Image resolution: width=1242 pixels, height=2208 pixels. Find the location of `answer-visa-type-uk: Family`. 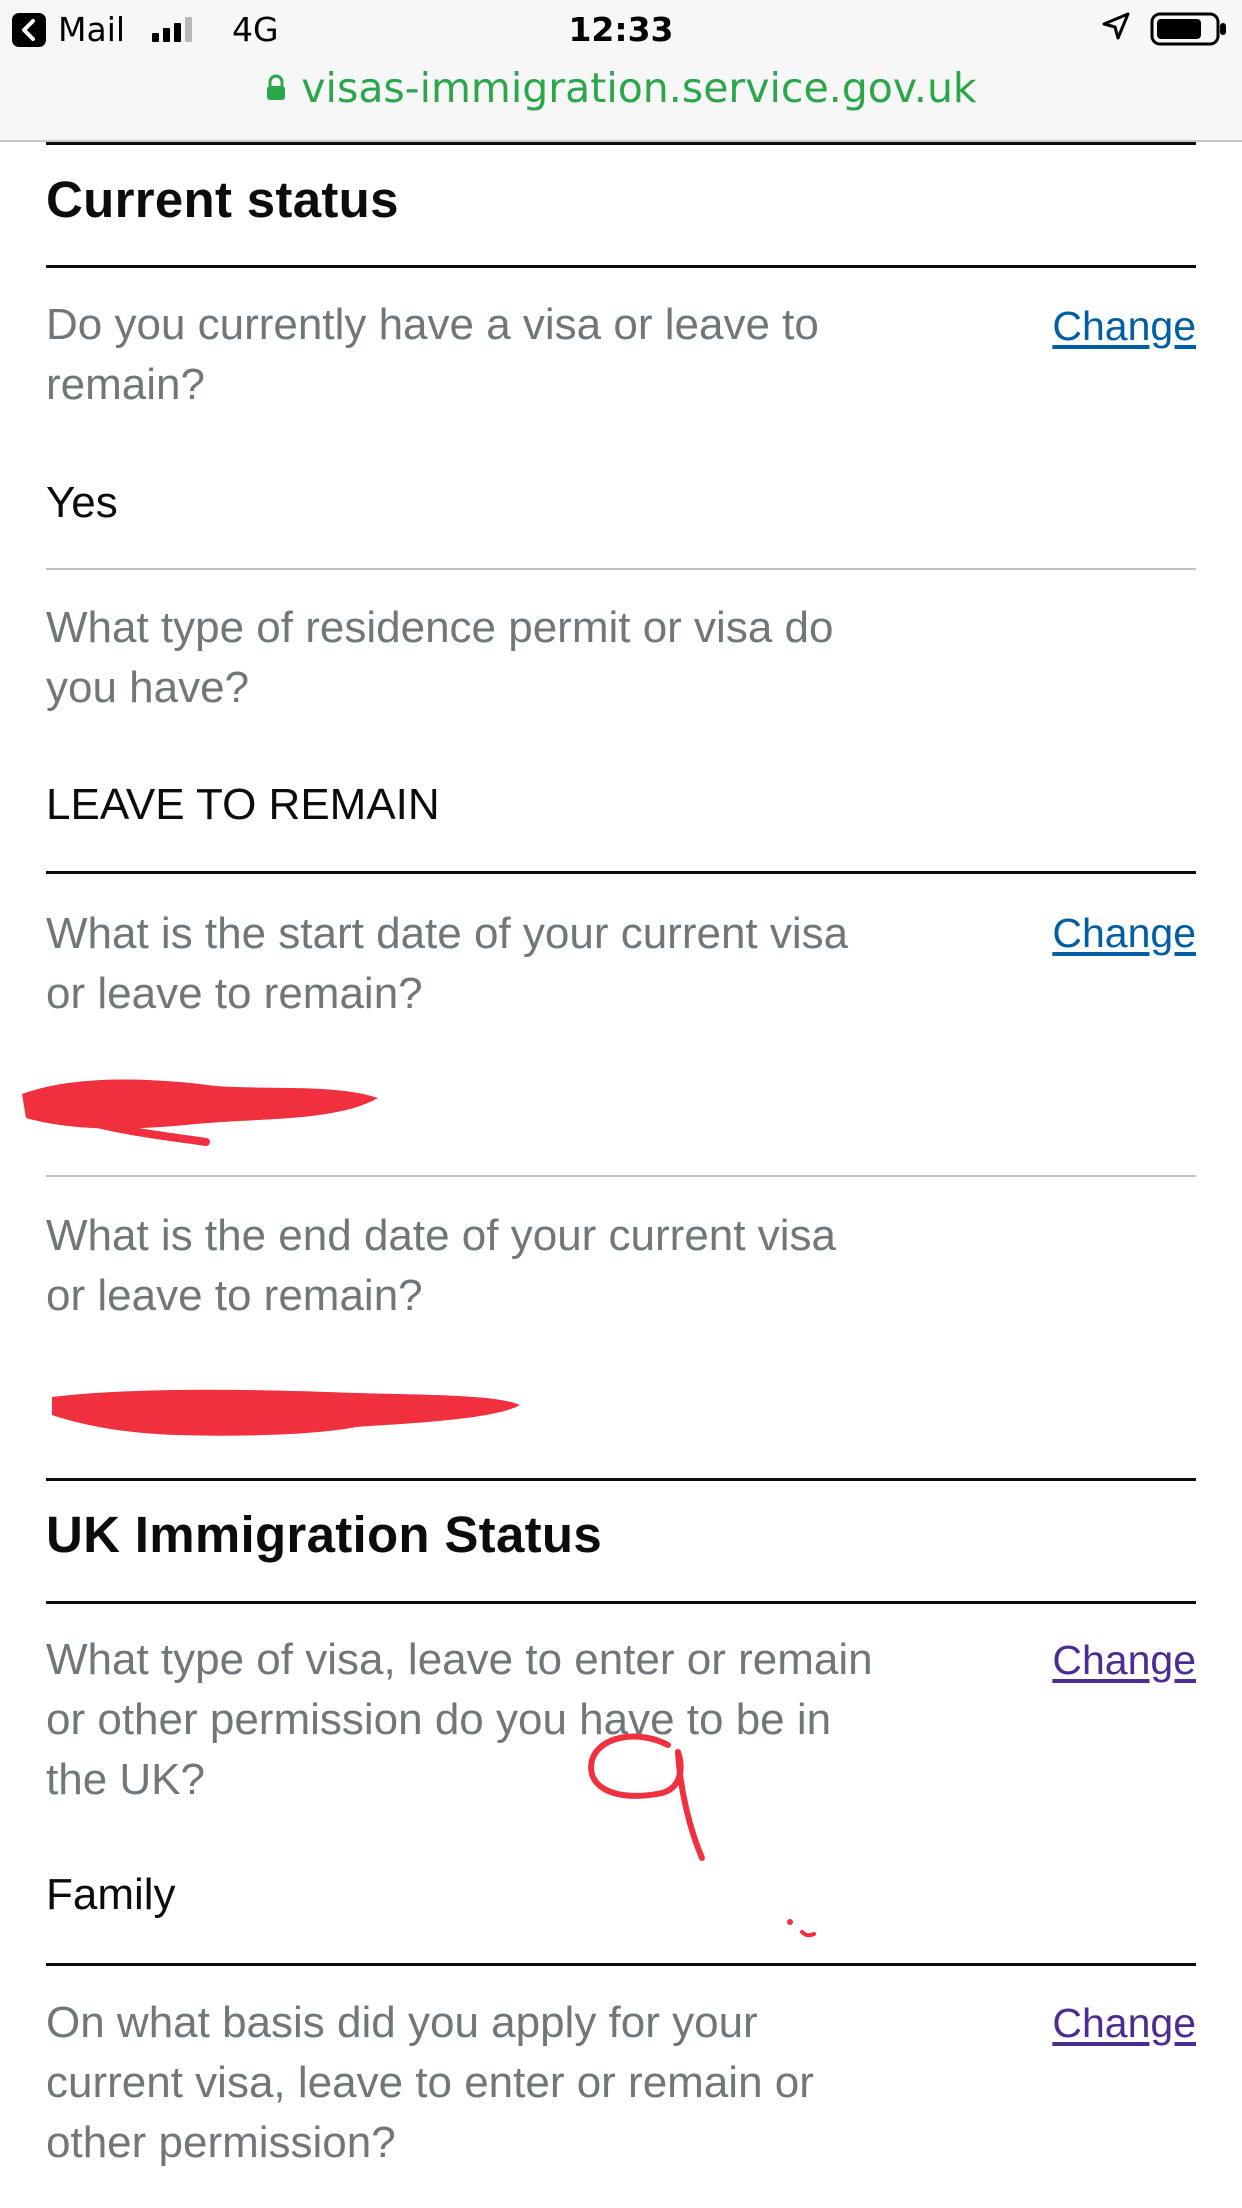

answer-visa-type-uk: Family is located at coordinates (111, 1894).